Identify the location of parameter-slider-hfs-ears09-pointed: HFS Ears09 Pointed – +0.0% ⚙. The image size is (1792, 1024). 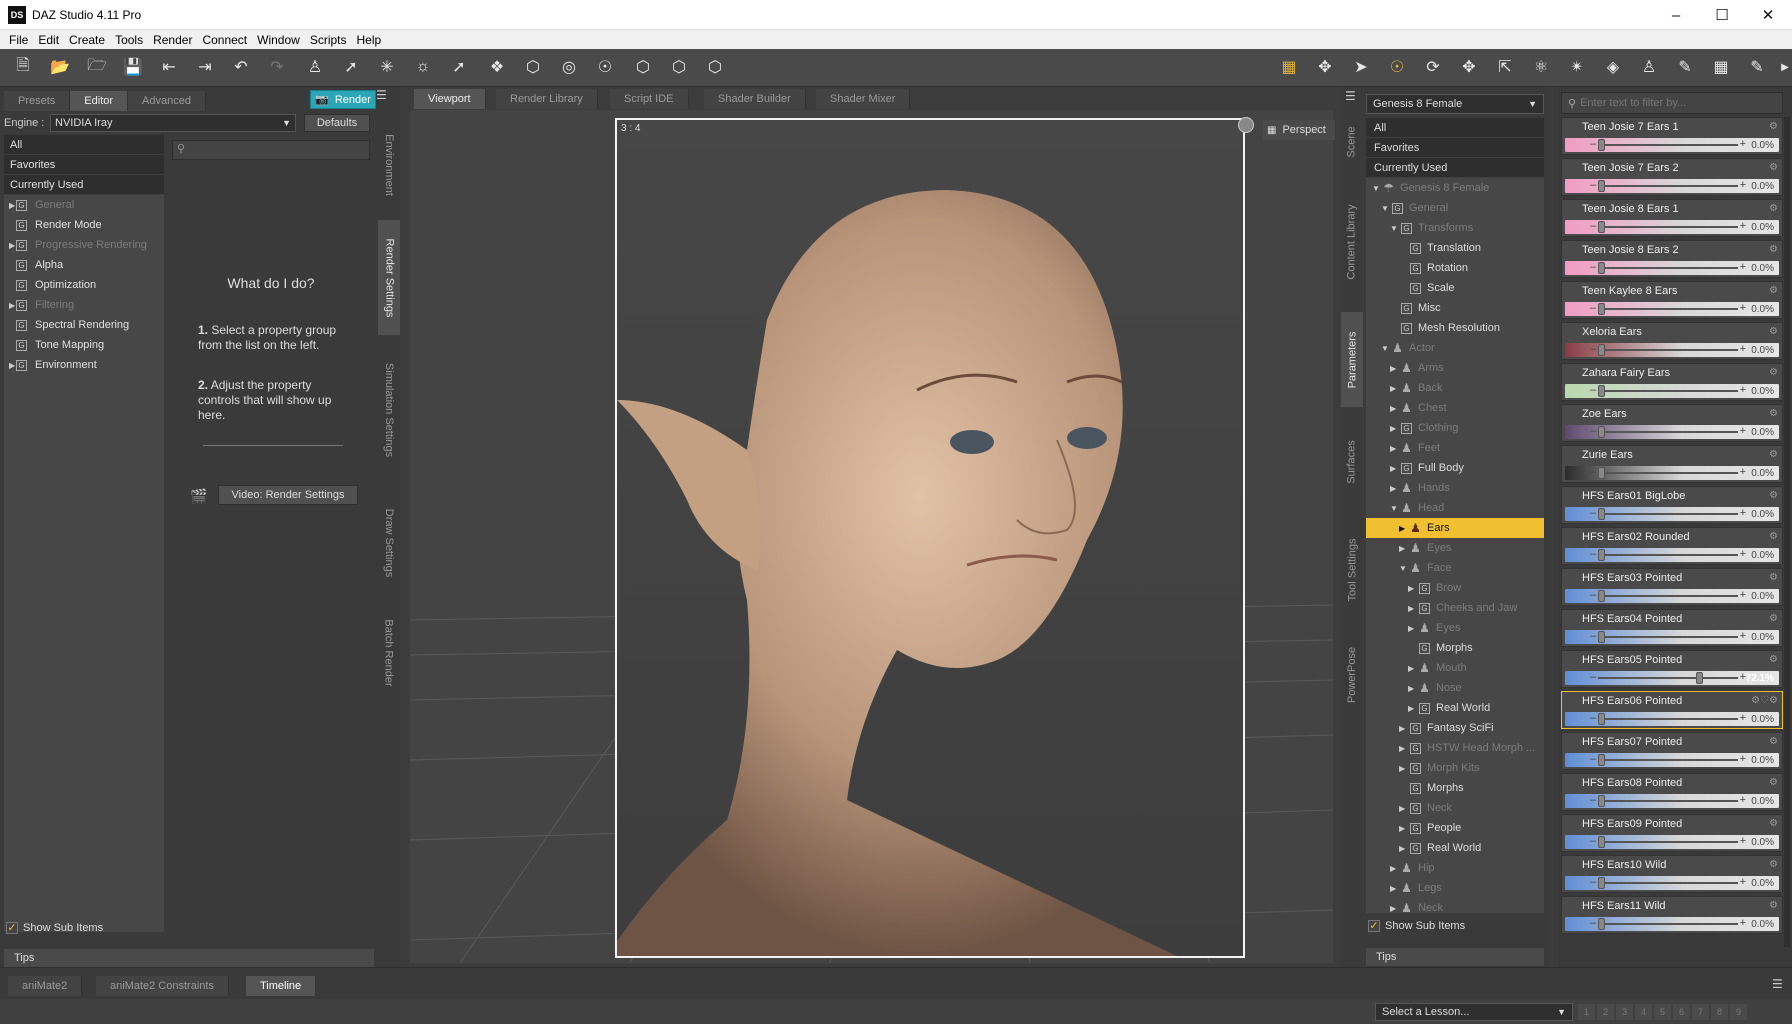
(1672, 833).